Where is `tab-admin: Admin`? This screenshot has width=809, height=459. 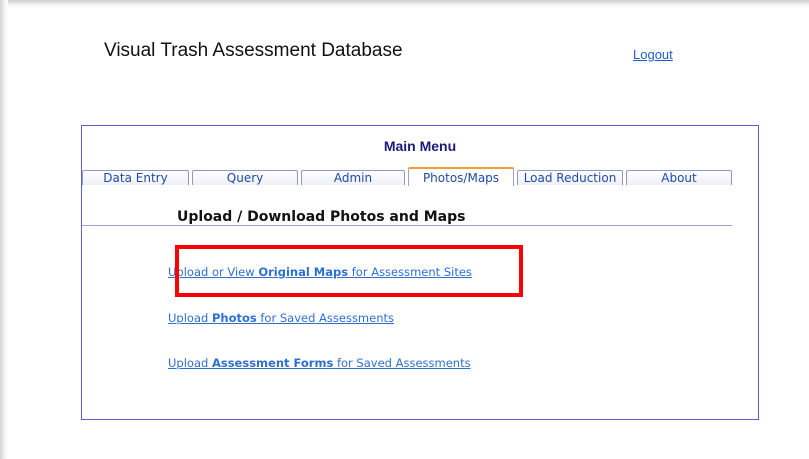
tab-admin: Admin is located at coordinates (353, 177).